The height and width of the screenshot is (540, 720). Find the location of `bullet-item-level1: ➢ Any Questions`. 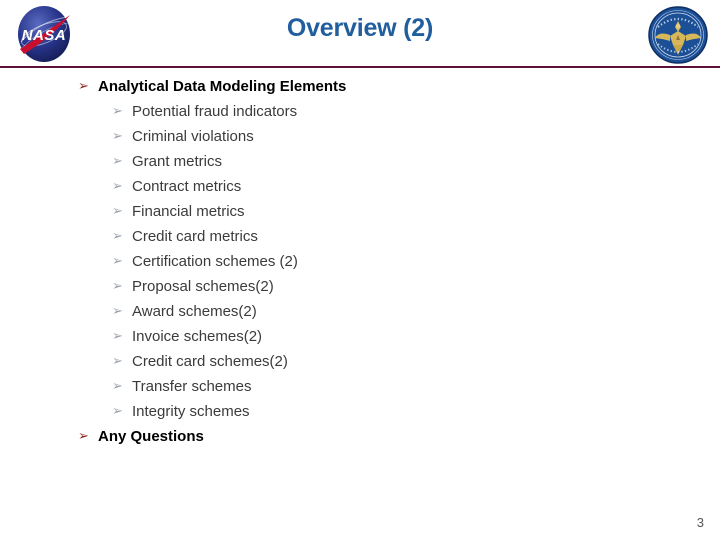

bullet-item-level1: ➢ Any Questions is located at coordinates (360, 438).